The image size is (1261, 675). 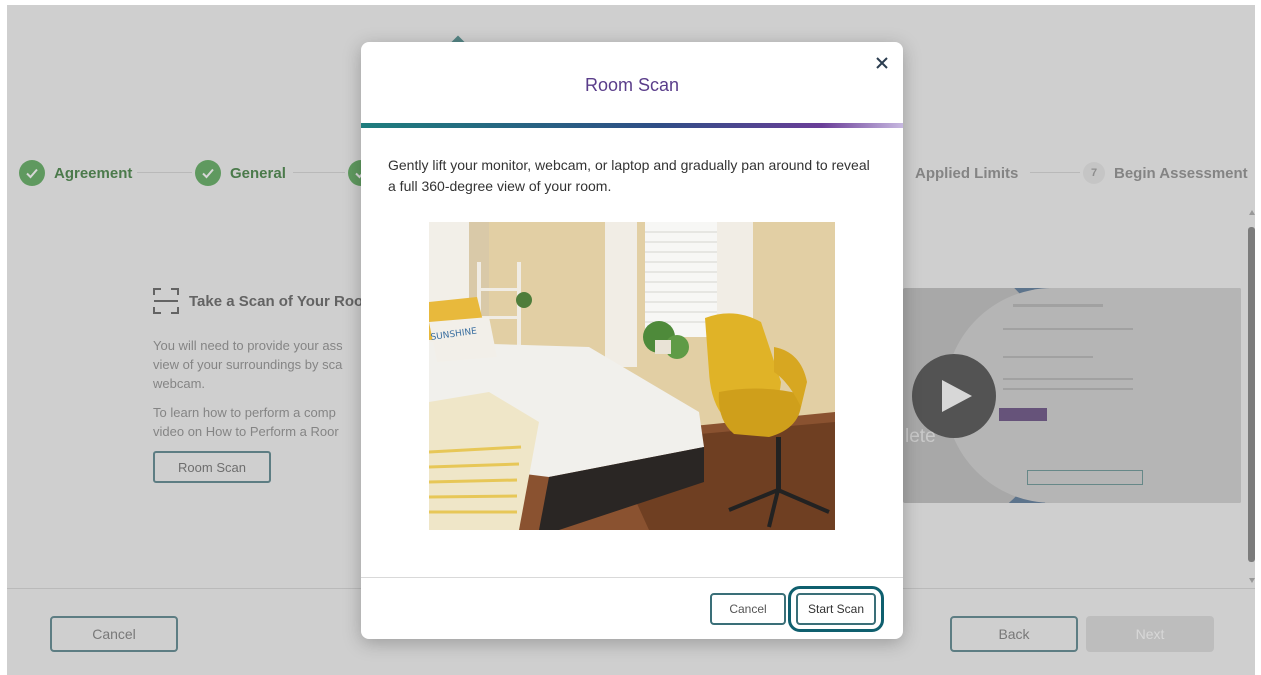 What do you see at coordinates (632, 125) in the screenshot?
I see `dialog-accent-bar` at bounding box center [632, 125].